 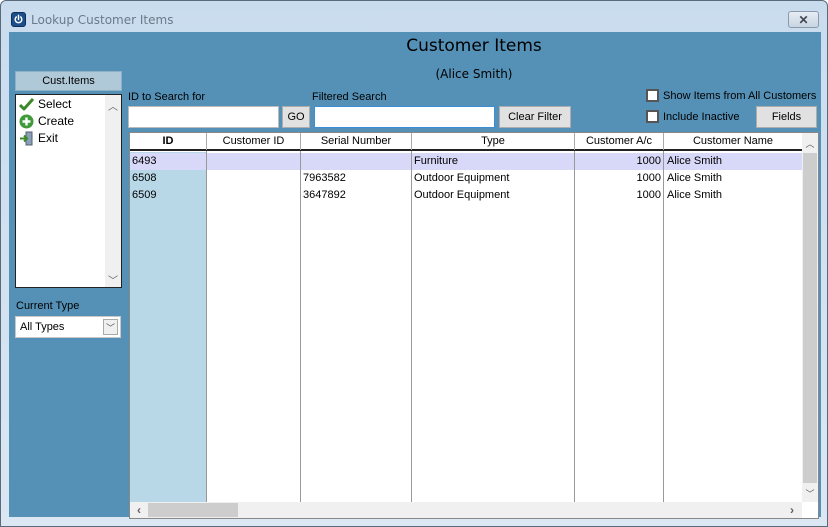 I want to click on action-select-label: Select, so click(x=55, y=104).